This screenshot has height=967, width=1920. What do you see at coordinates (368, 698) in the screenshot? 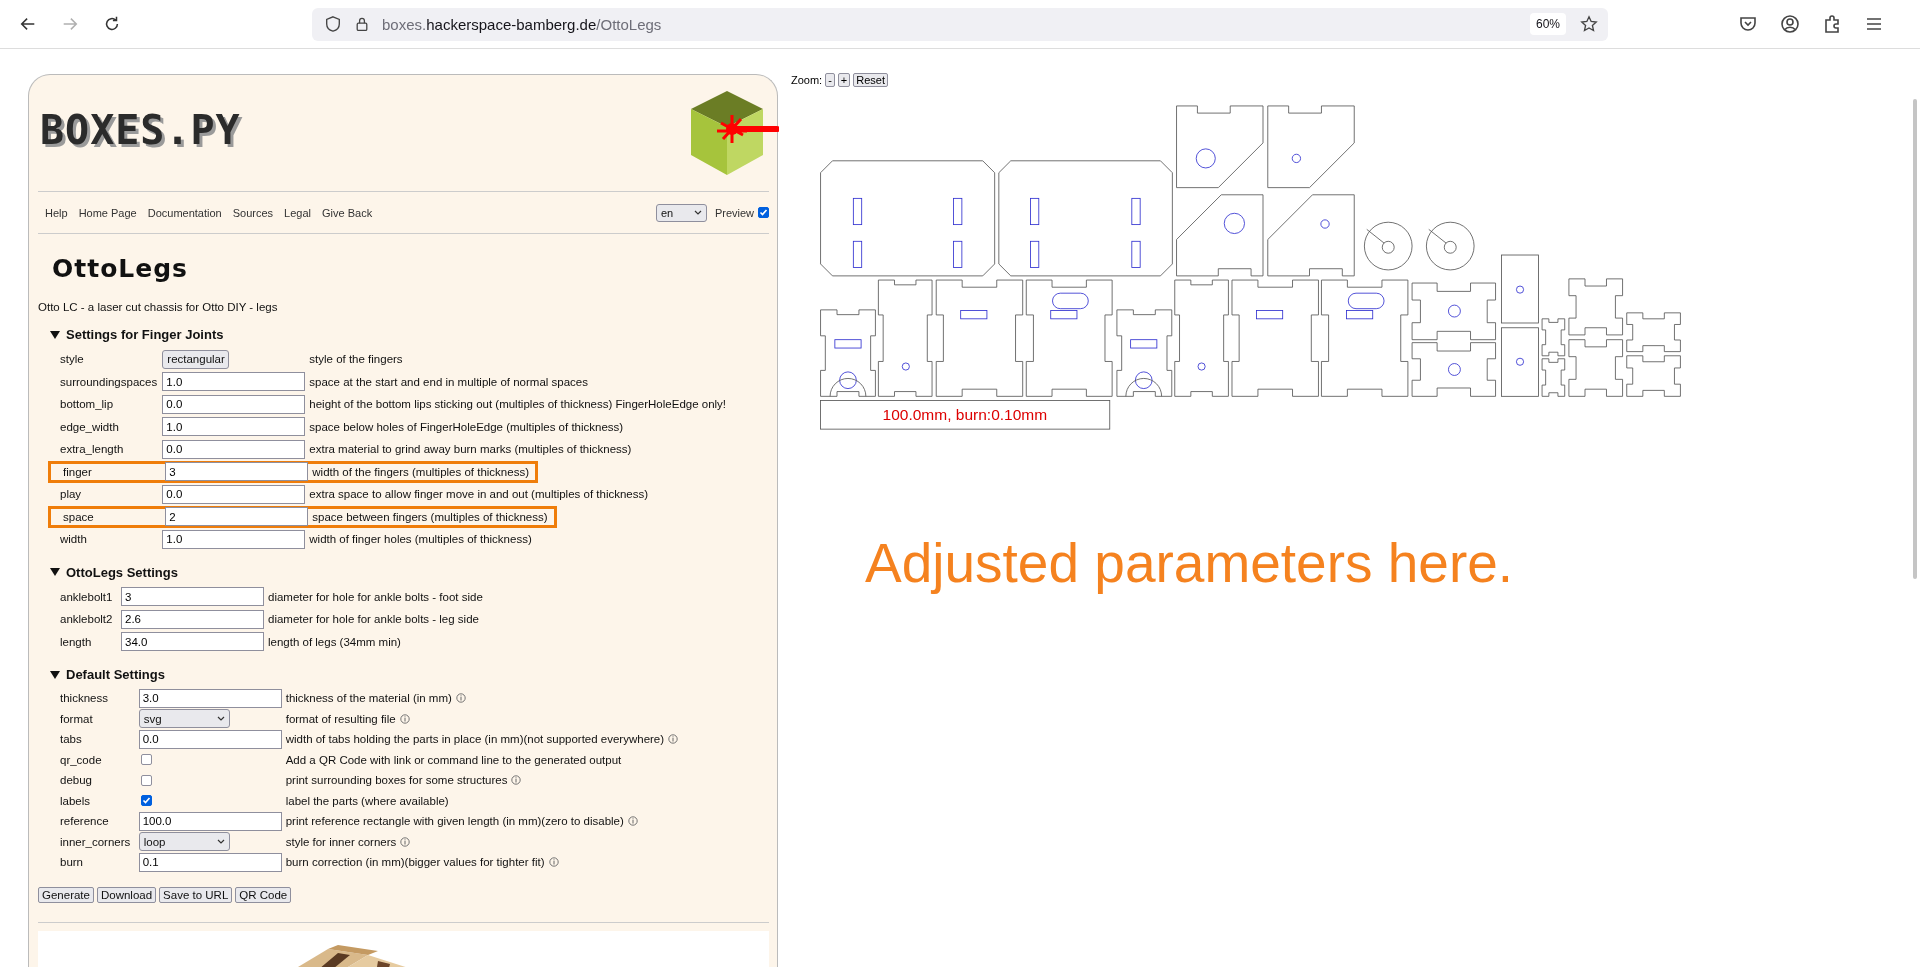
I see `setting-description: thickness of the material (in mm)` at bounding box center [368, 698].